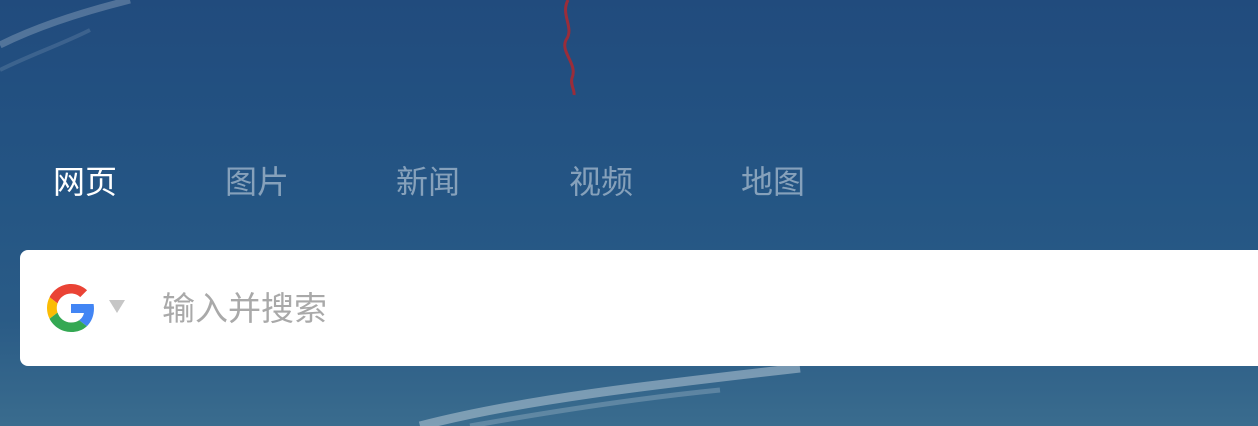  Describe the element at coordinates (428, 182) in the screenshot. I see `tab-news: 新闻` at that location.